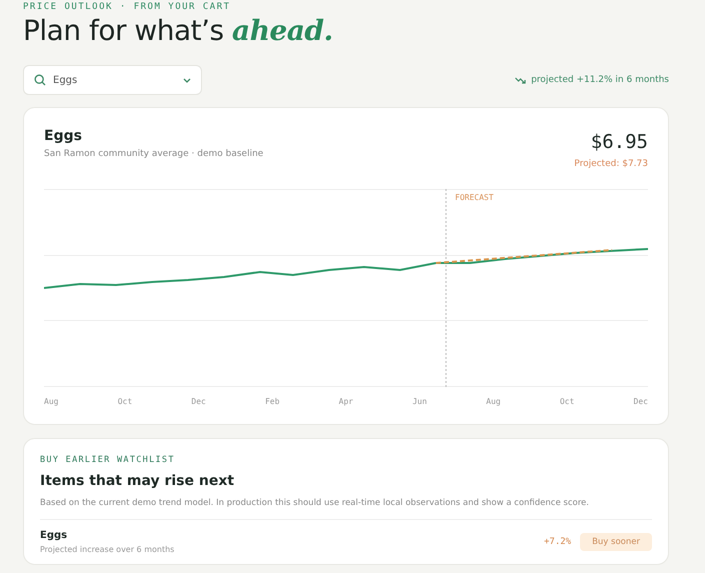 This screenshot has height=573, width=705. Describe the element at coordinates (558, 542) in the screenshot. I see `change-percent: +7.2%` at that location.